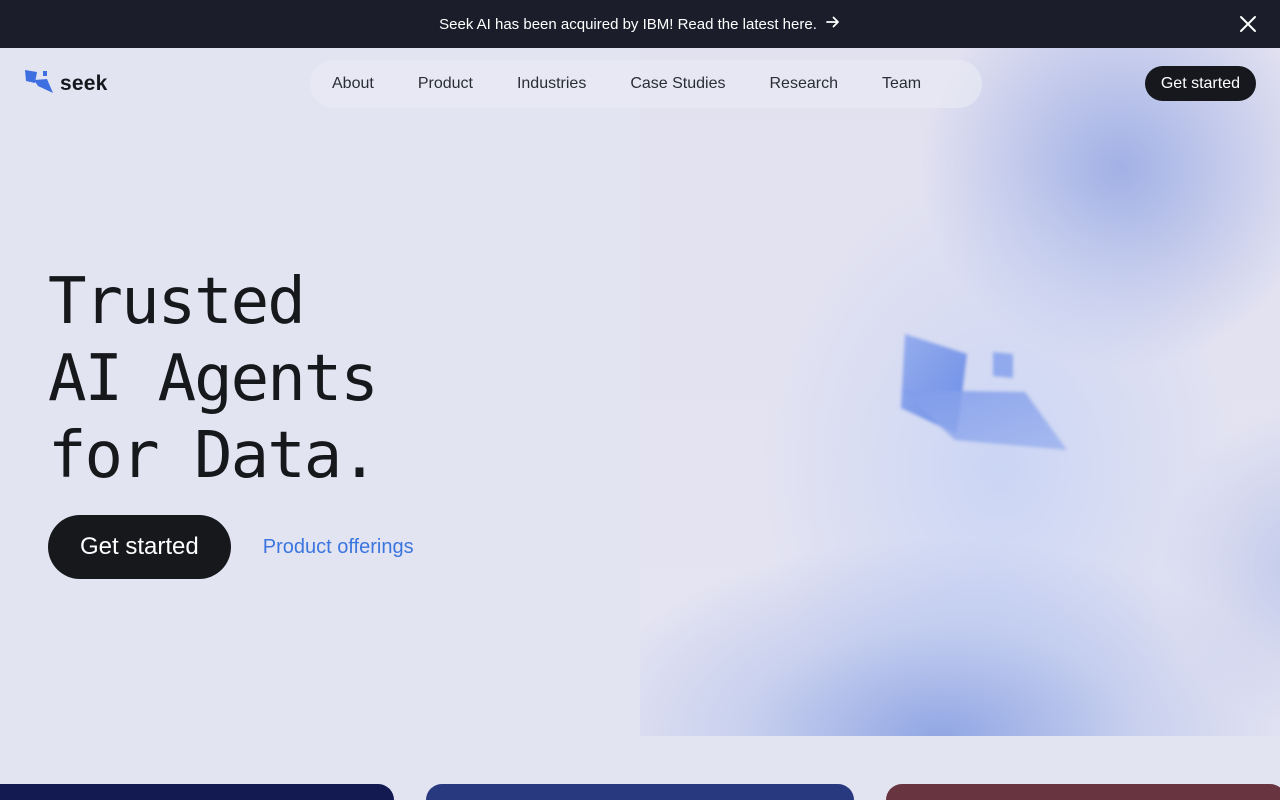  What do you see at coordinates (551, 84) in the screenshot?
I see `nav-item-industries: Industries` at bounding box center [551, 84].